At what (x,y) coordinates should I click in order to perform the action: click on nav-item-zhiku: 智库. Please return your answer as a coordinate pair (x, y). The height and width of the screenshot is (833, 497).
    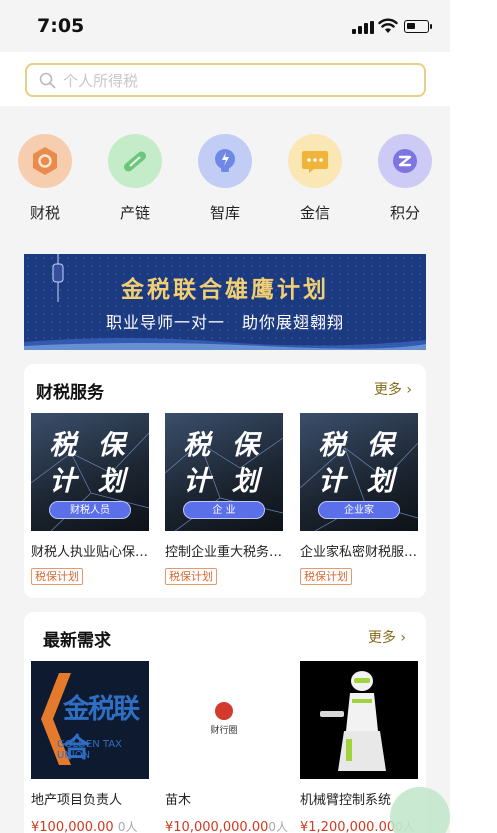
    Looking at the image, I should click on (225, 182).